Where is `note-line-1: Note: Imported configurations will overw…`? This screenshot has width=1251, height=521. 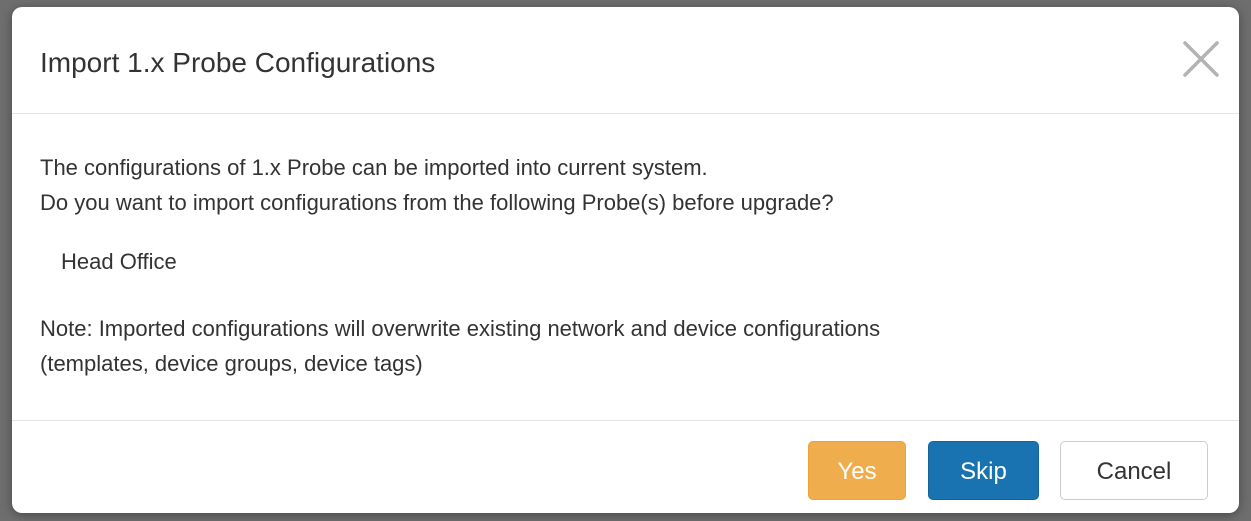
note-line-1: Note: Imported configurations will overw… is located at coordinates (460, 328).